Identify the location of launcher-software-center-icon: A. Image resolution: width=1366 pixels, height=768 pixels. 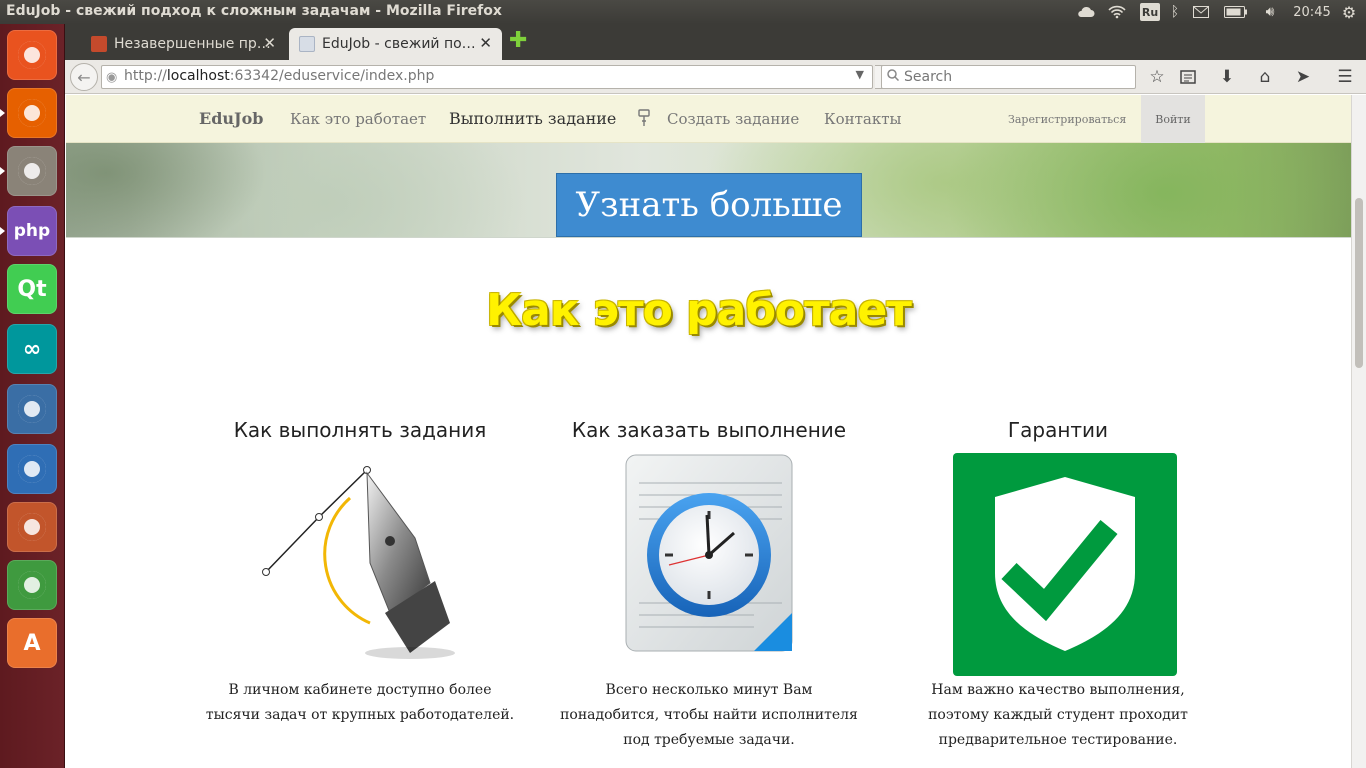
(32, 643).